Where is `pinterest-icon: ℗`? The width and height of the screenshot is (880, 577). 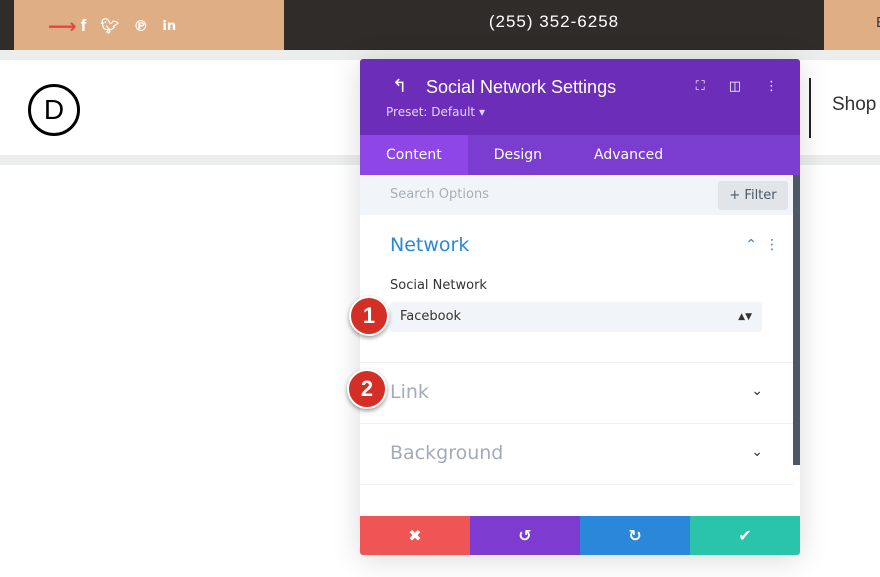 pinterest-icon: ℗ is located at coordinates (140, 26).